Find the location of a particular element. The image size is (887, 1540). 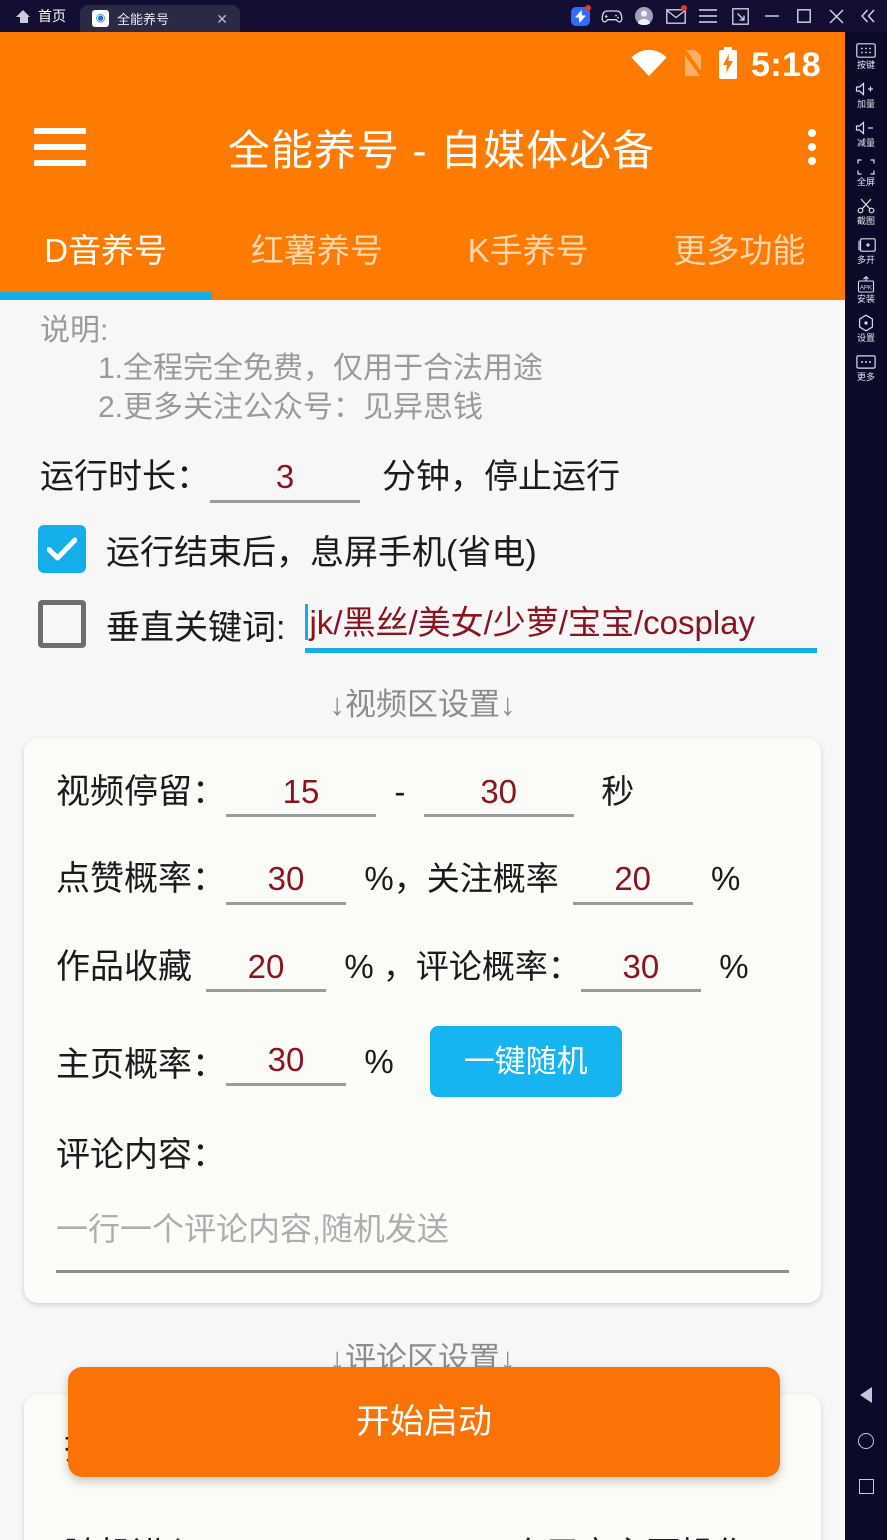

sidebar-label-screenshot: 截图 is located at coordinates (865, 221).